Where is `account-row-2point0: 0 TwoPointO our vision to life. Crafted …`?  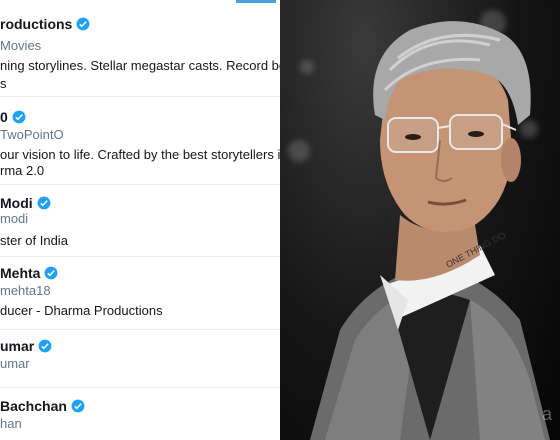 account-row-2point0: 0 TwoPointO our vision to life. Crafted … is located at coordinates (140, 141).